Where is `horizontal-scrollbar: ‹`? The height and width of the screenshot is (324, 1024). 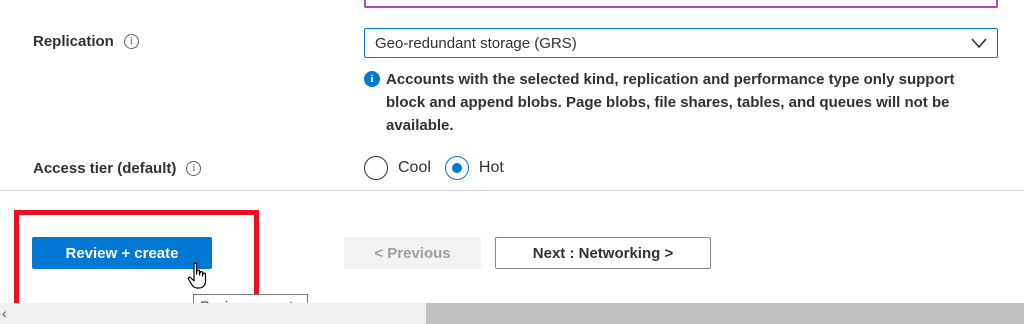 horizontal-scrollbar: ‹ is located at coordinates (512, 313).